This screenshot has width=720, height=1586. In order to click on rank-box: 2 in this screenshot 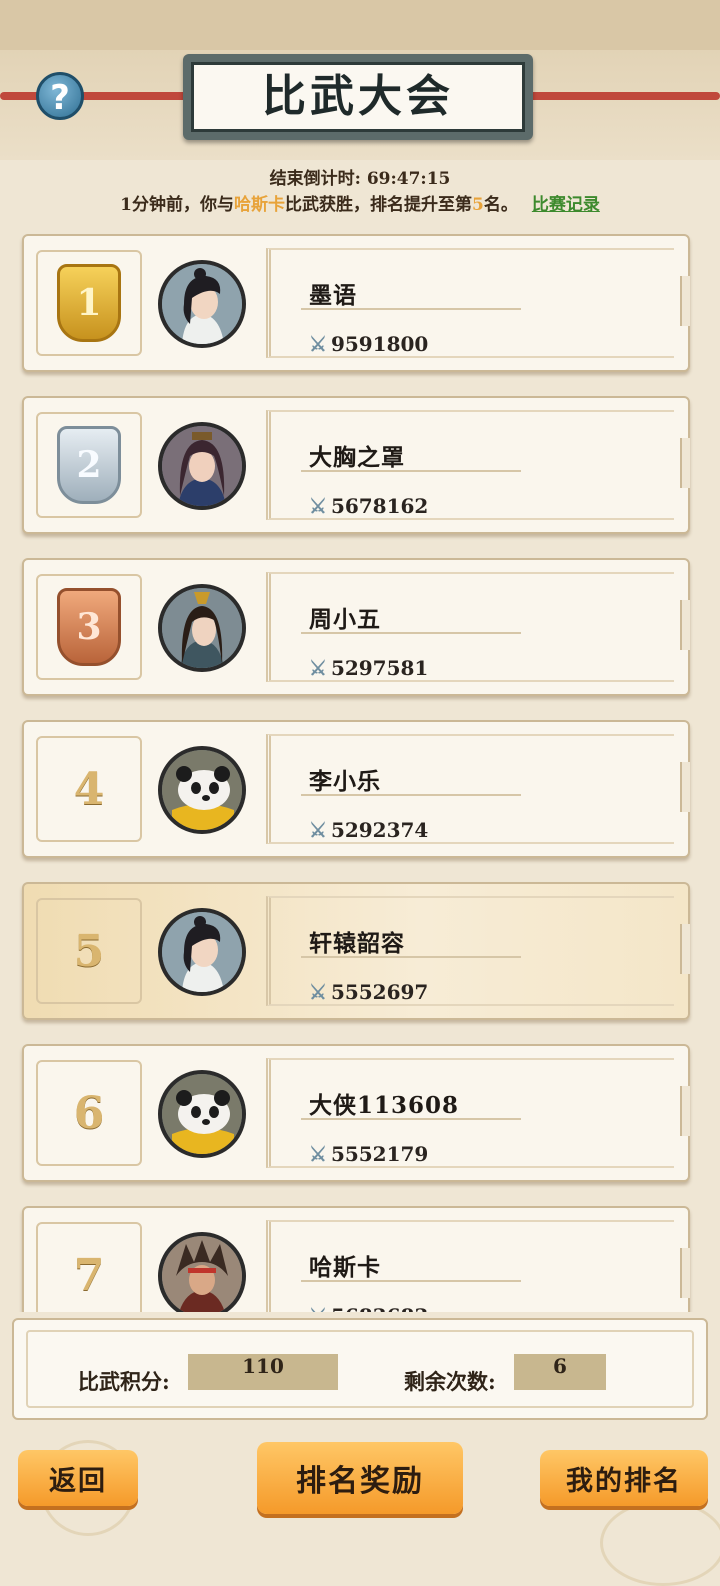, I will do `click(89, 465)`.